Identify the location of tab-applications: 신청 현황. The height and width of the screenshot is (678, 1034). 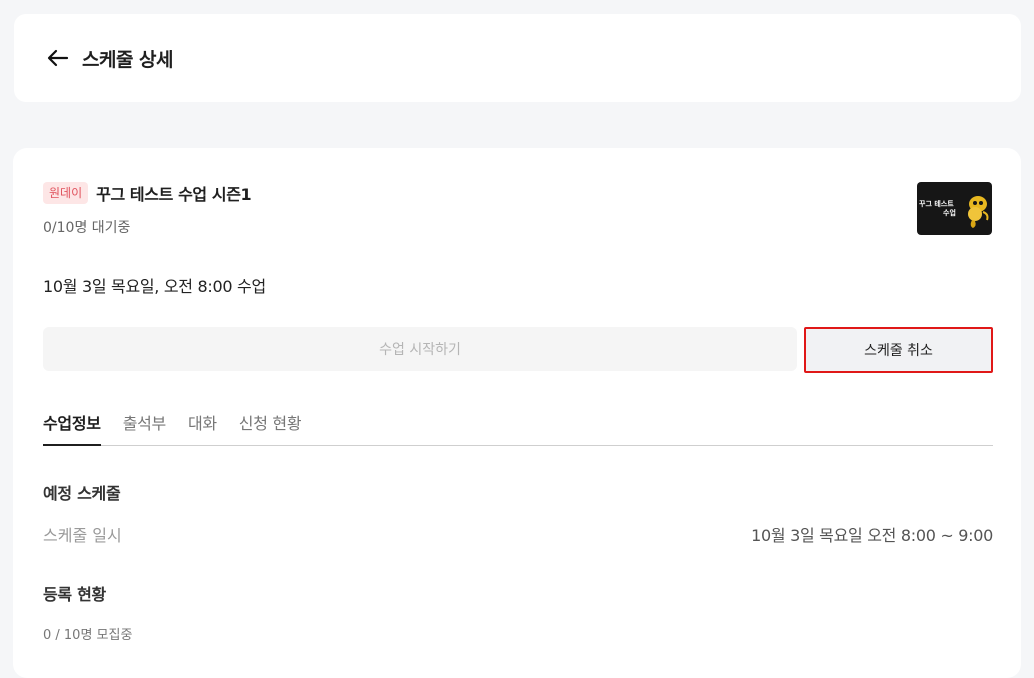
(270, 427).